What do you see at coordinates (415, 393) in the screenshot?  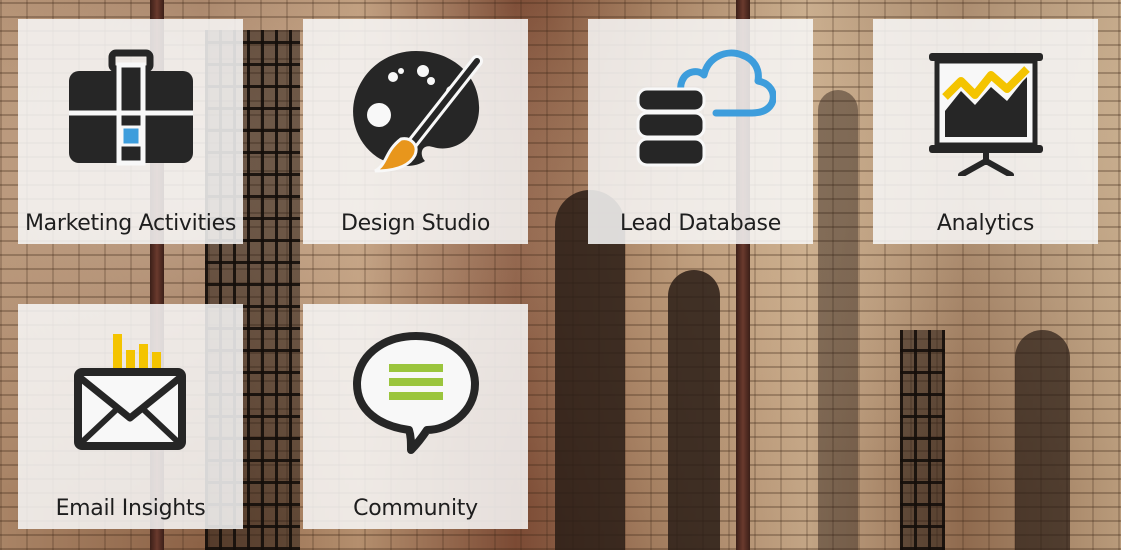 I see `speech-bubble-icon` at bounding box center [415, 393].